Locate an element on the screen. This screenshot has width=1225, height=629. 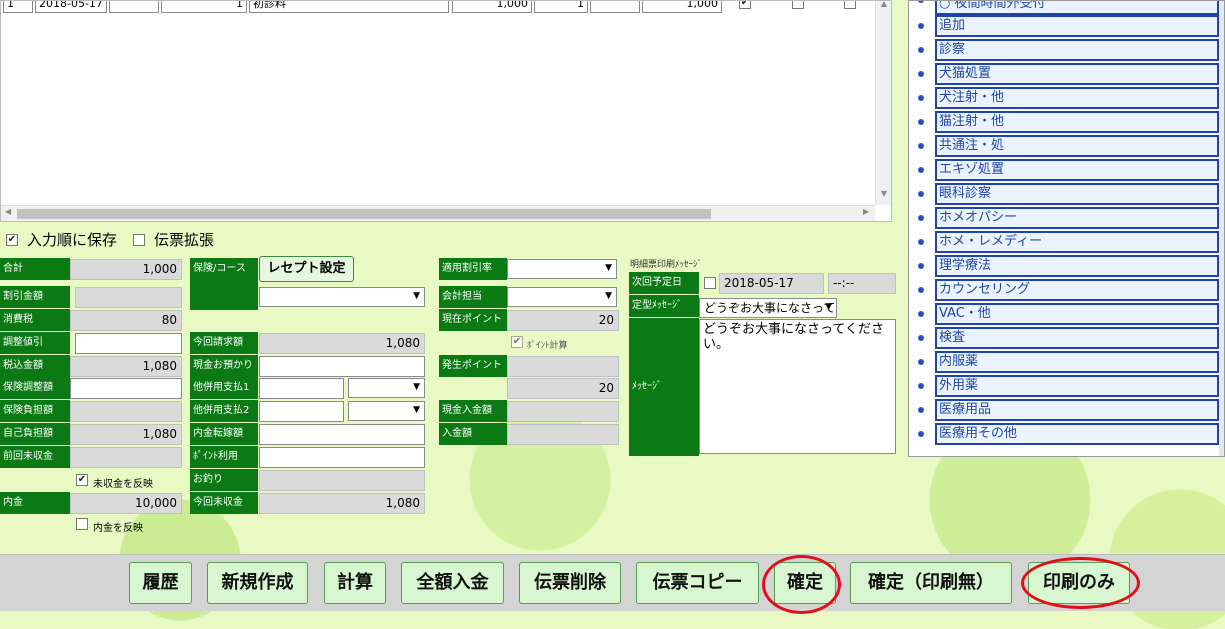
discount-rate-label: 適用割引率 is located at coordinates (473, 269).